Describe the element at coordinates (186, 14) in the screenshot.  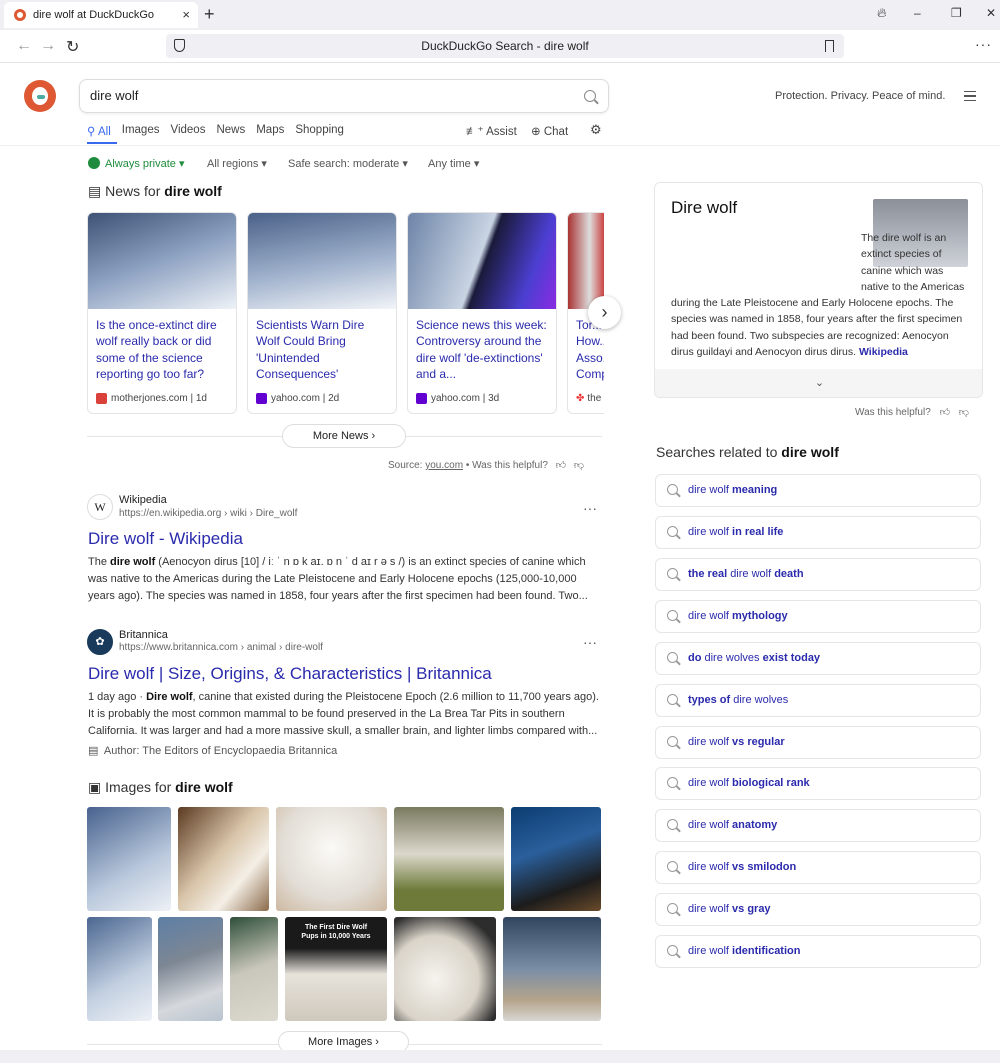
I see `close-tab-icon: ×` at that location.